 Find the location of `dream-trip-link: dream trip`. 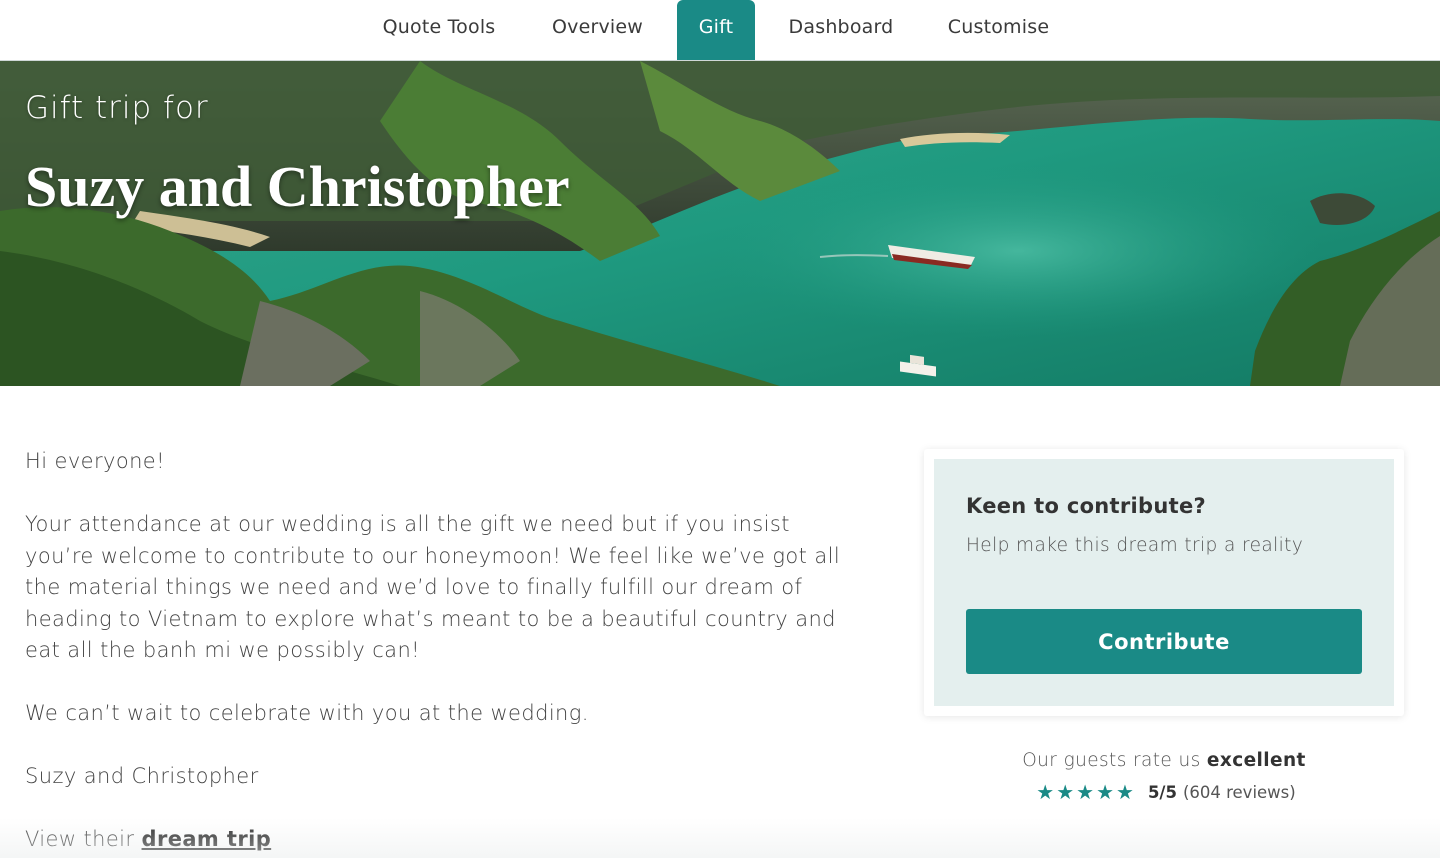

dream-trip-link: dream trip is located at coordinates (207, 839).